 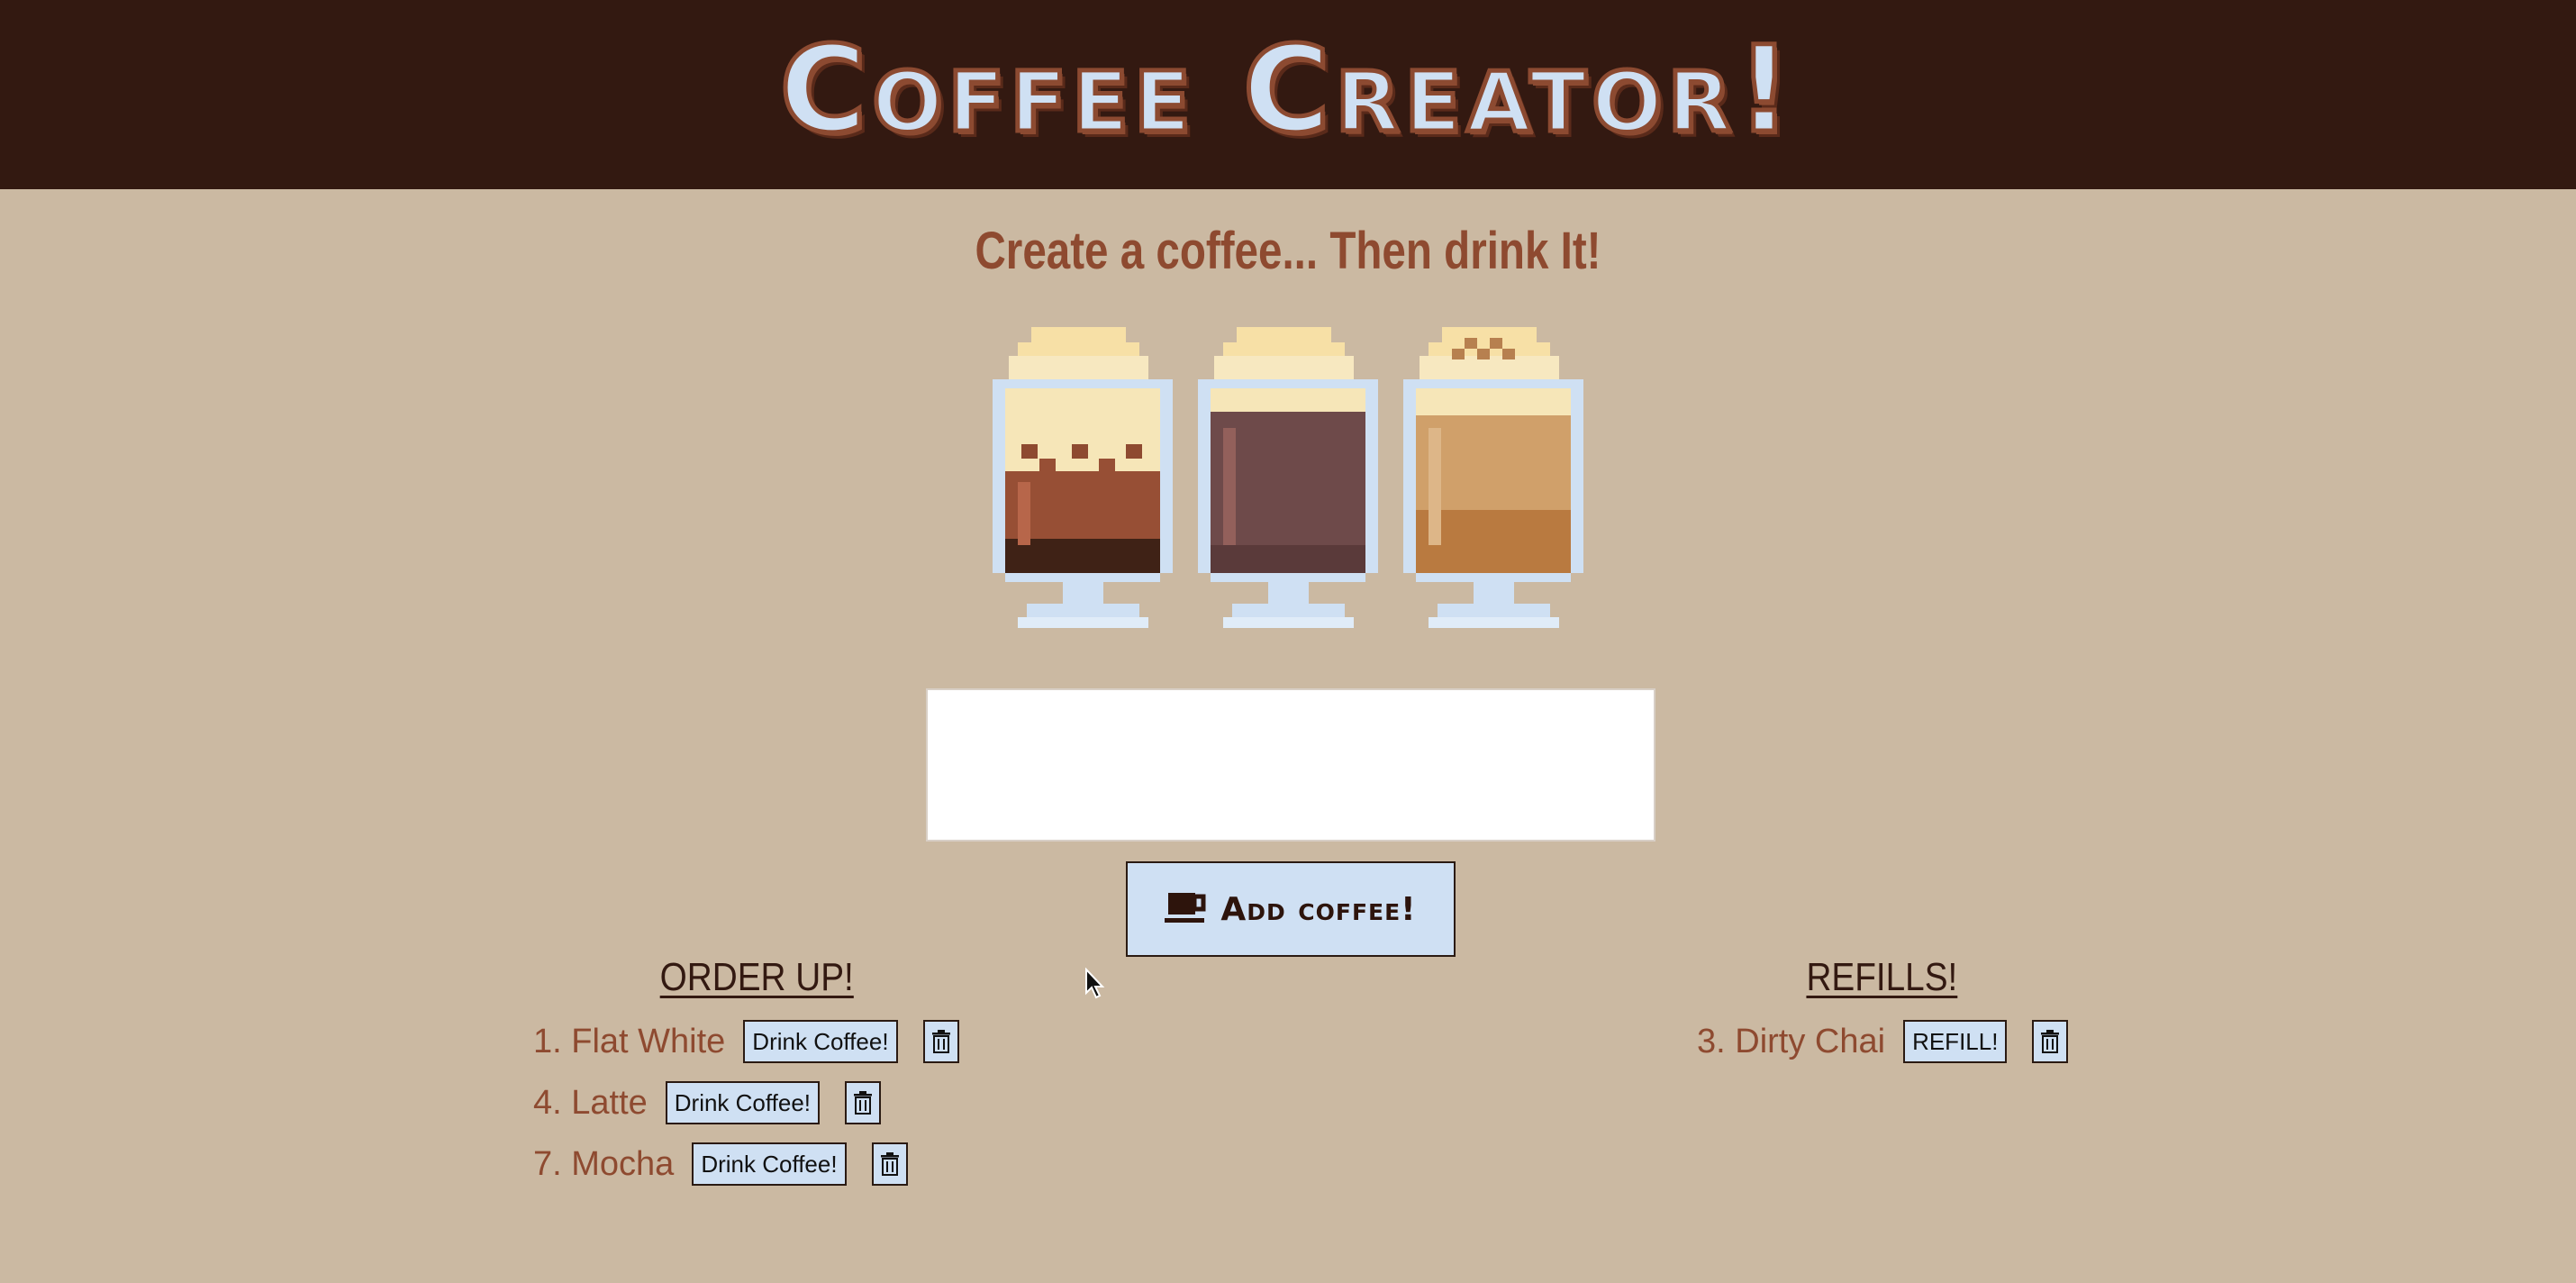 I want to click on refill-list-item: 3. Dirty Chai REFILL!, so click(x=1883, y=1041).